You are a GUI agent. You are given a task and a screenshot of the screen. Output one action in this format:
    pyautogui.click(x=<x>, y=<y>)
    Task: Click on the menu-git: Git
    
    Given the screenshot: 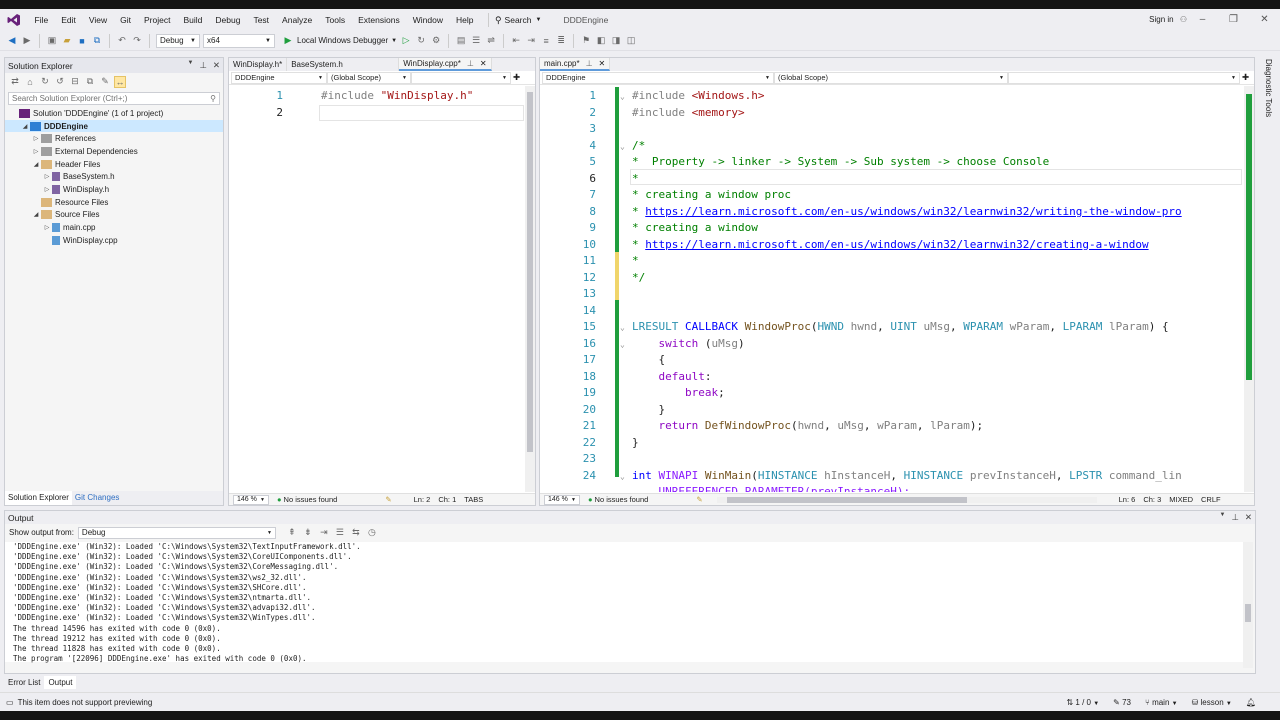 What is the action you would take?
    pyautogui.click(x=126, y=20)
    